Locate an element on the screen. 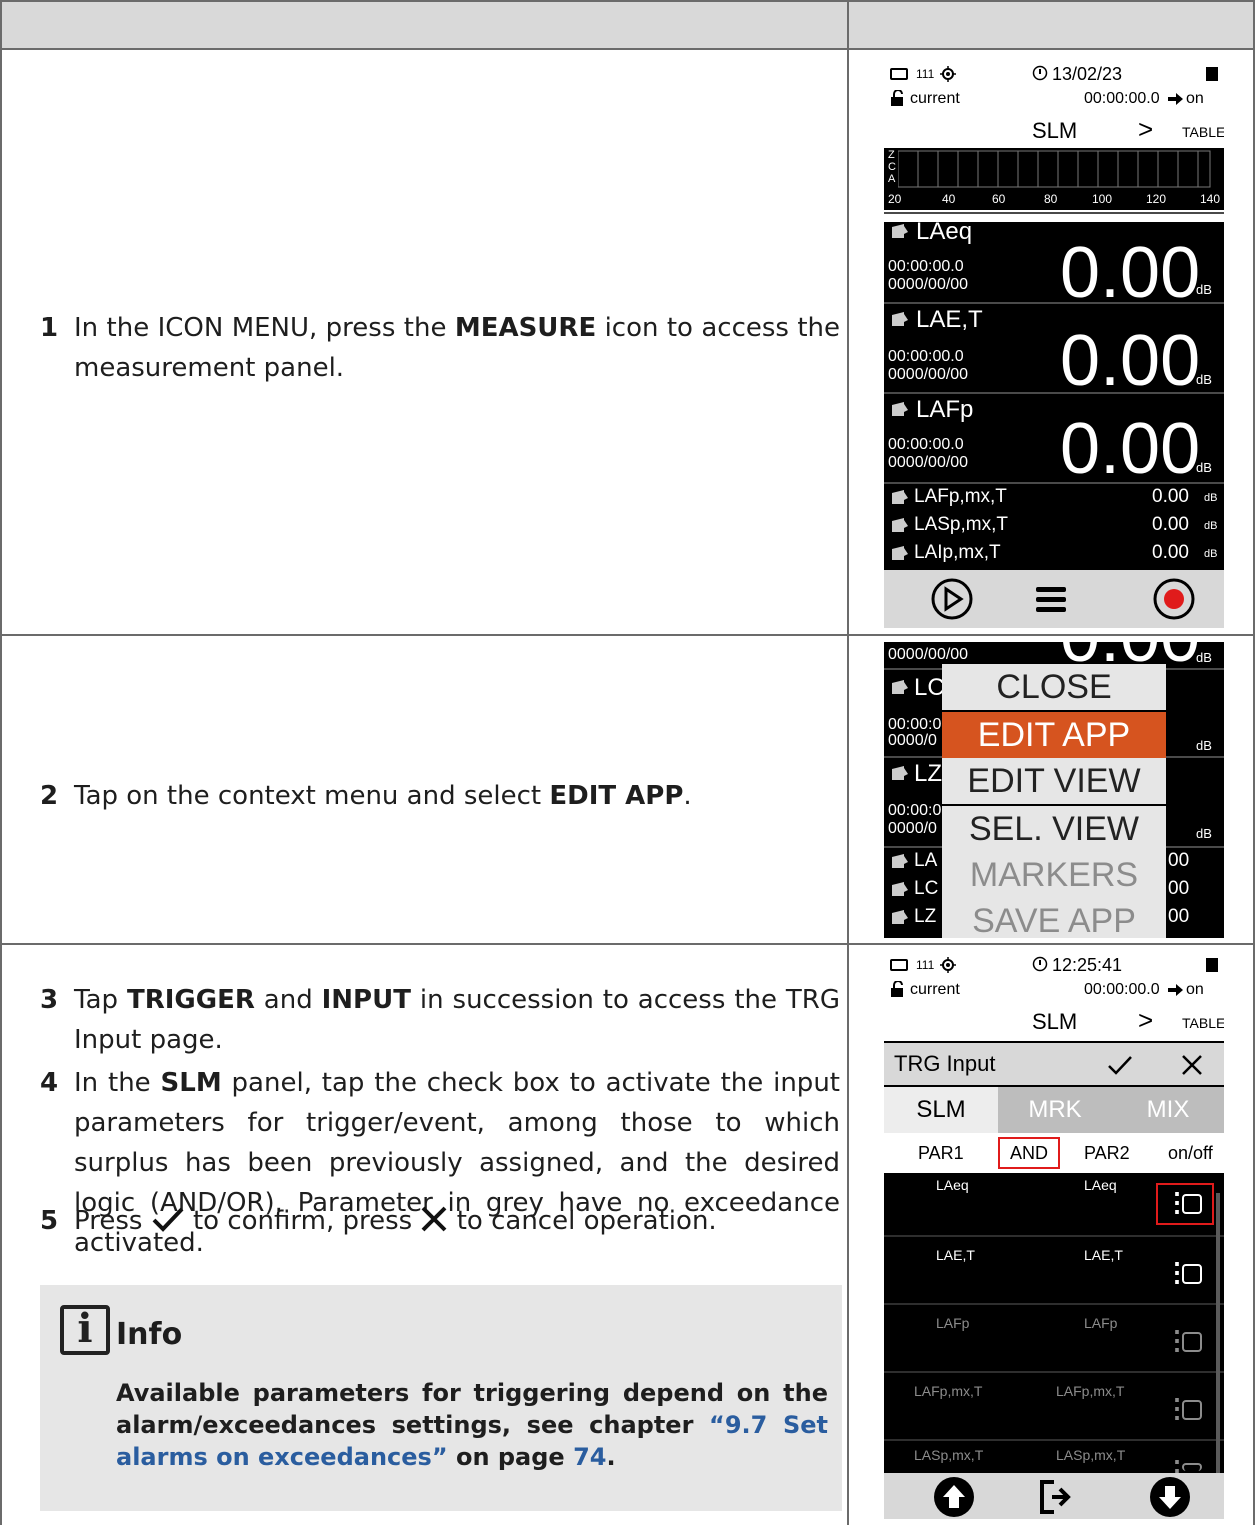 Image resolution: width=1255 pixels, height=1525 pixels. row-par2: LAeq is located at coordinates (1100, 1185).